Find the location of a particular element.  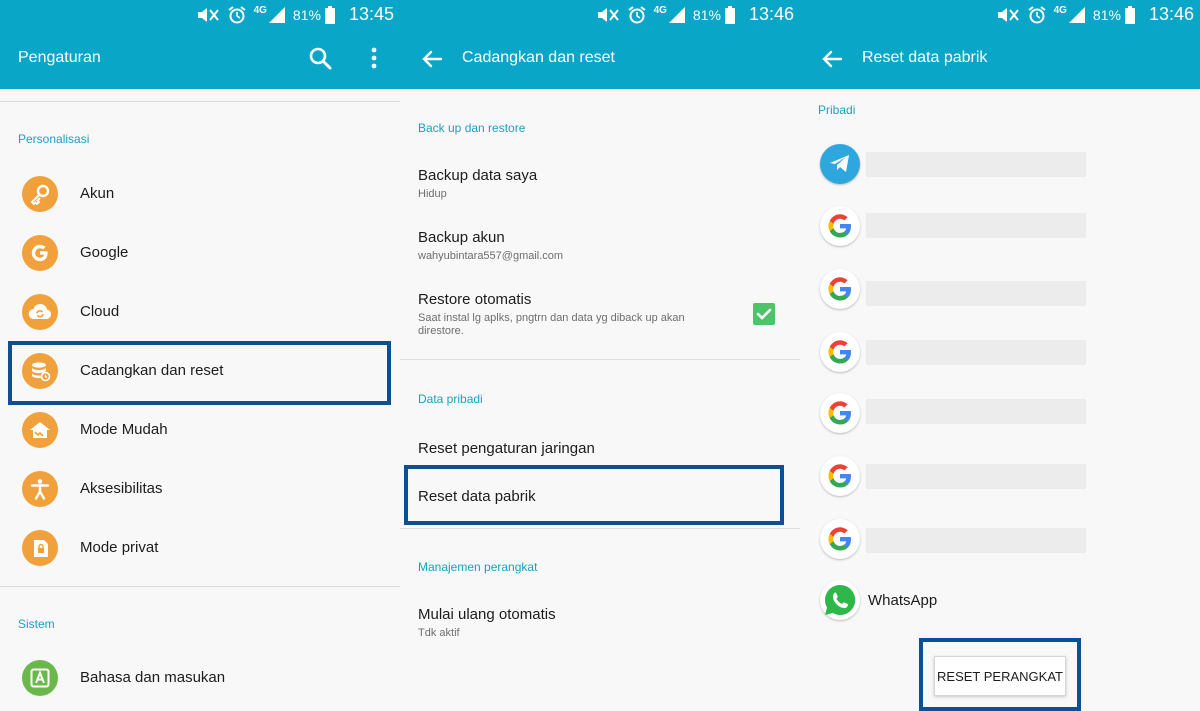

more-options-icon is located at coordinates (374, 58).